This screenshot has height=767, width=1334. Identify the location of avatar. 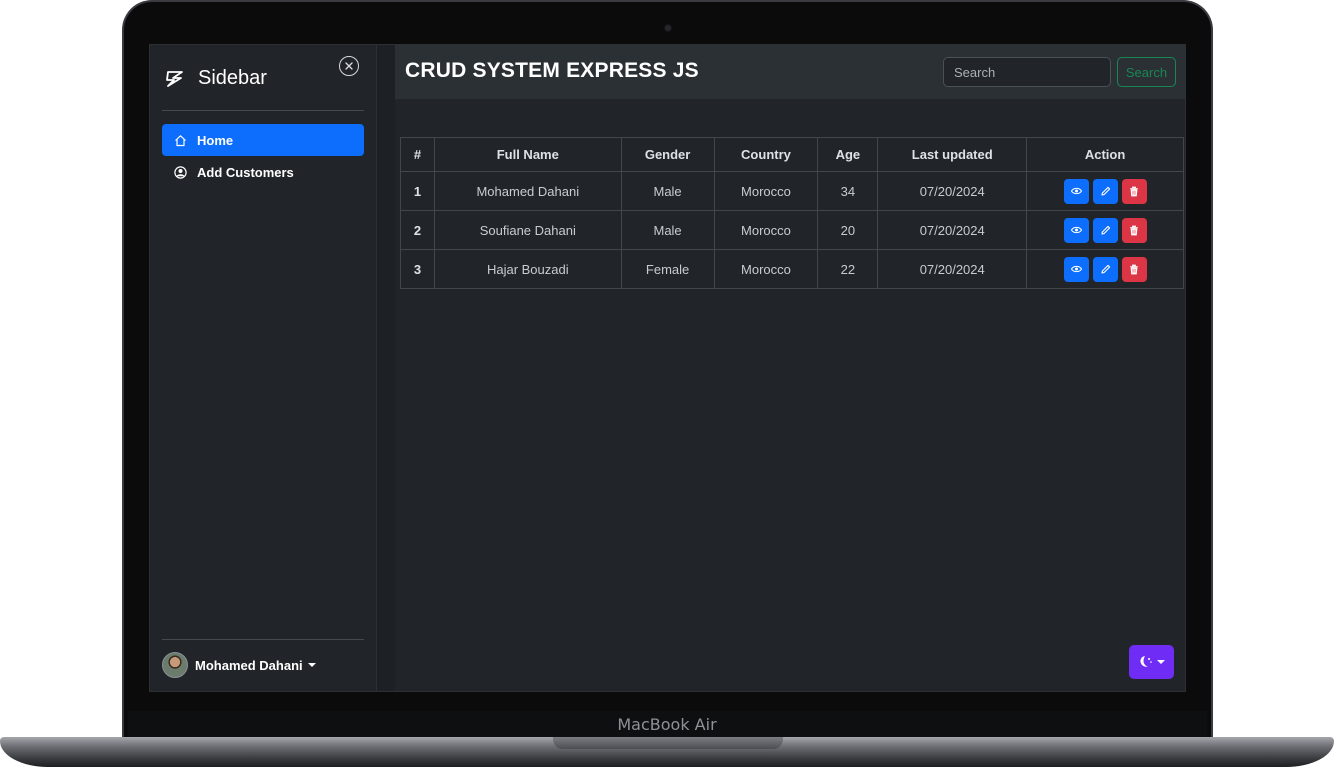
(175, 665).